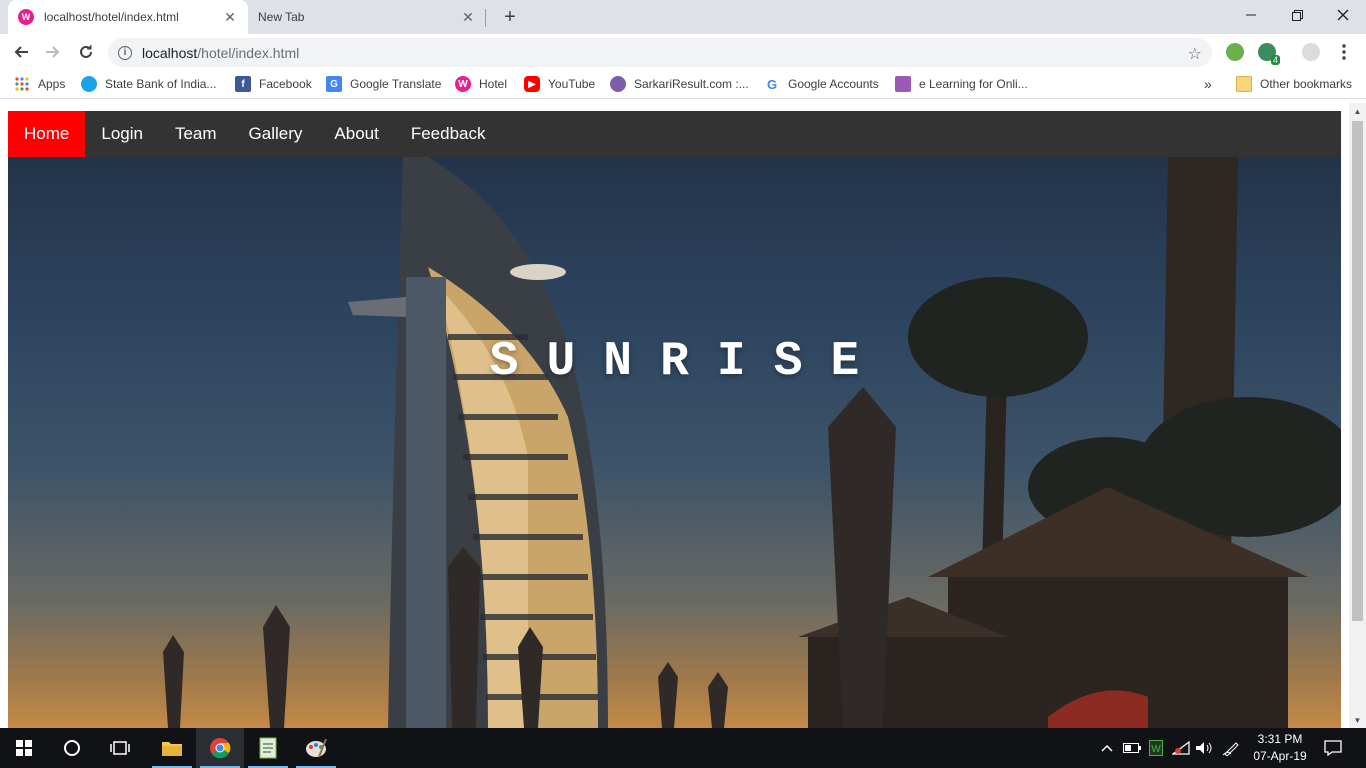 This screenshot has width=1366, height=768. I want to click on extension-icon, so click(1235, 52).